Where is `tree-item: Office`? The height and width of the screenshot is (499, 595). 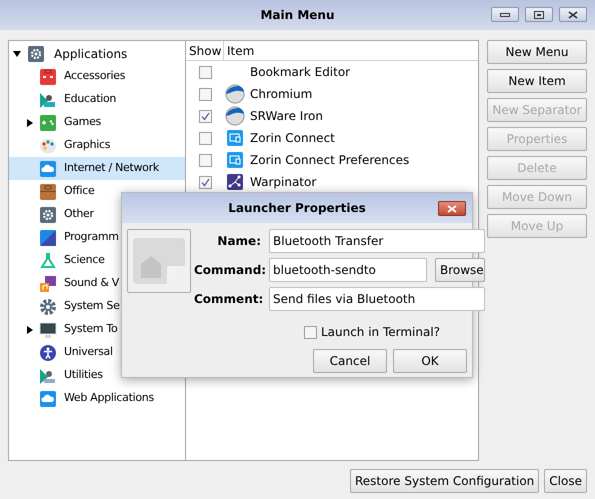 tree-item: Office is located at coordinates (97, 191).